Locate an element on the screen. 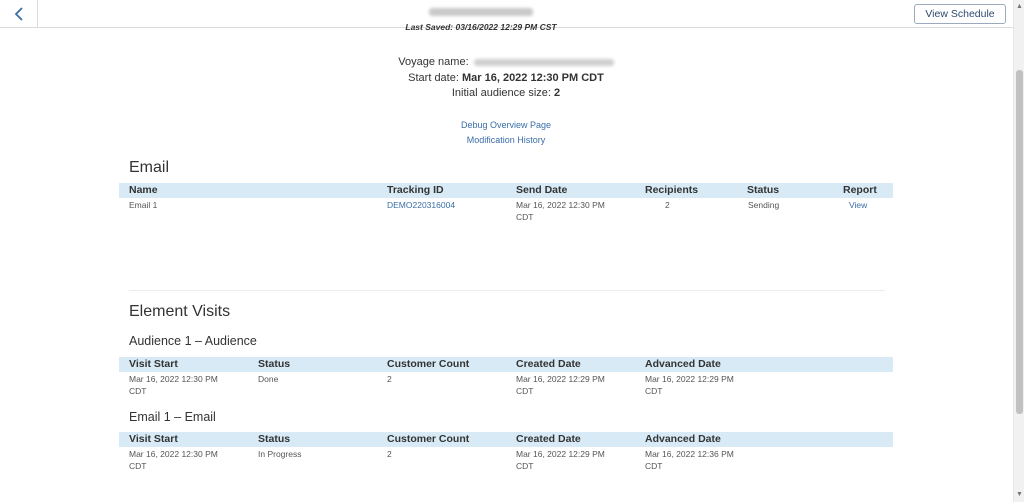 This screenshot has height=502, width=1024. advanced-date-cell: Mar 16, 2022 12:36 PM CDT is located at coordinates (695, 460).